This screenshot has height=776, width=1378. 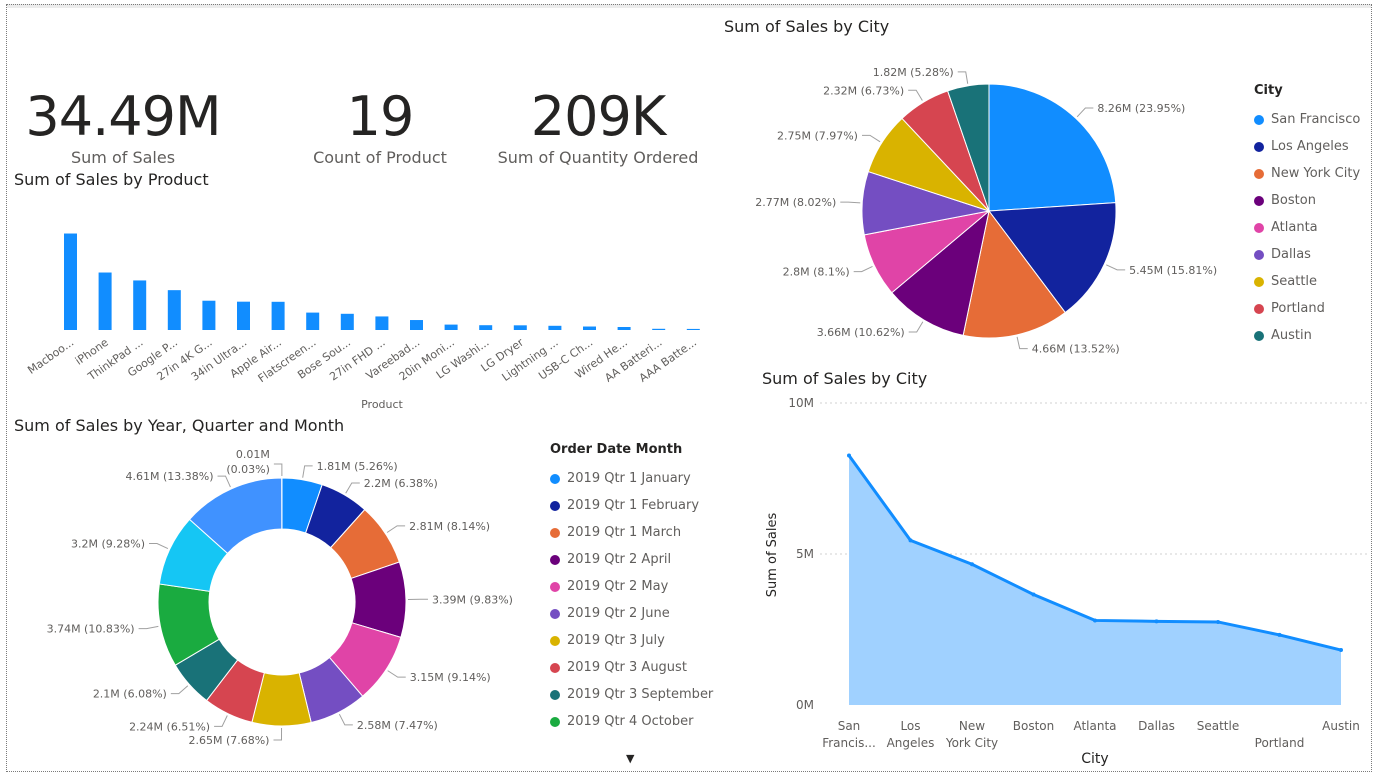 I want to click on x-tick-label: Seattle, so click(x=1218, y=726).